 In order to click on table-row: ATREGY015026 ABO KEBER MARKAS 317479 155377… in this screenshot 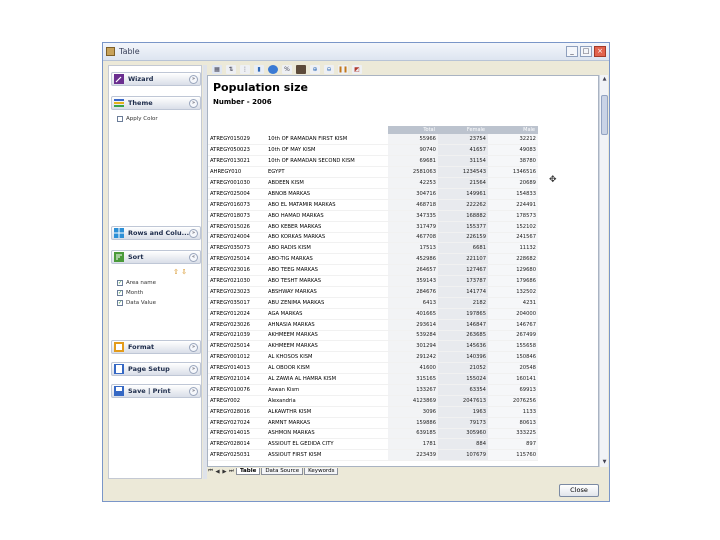, I will do `click(373, 227)`.